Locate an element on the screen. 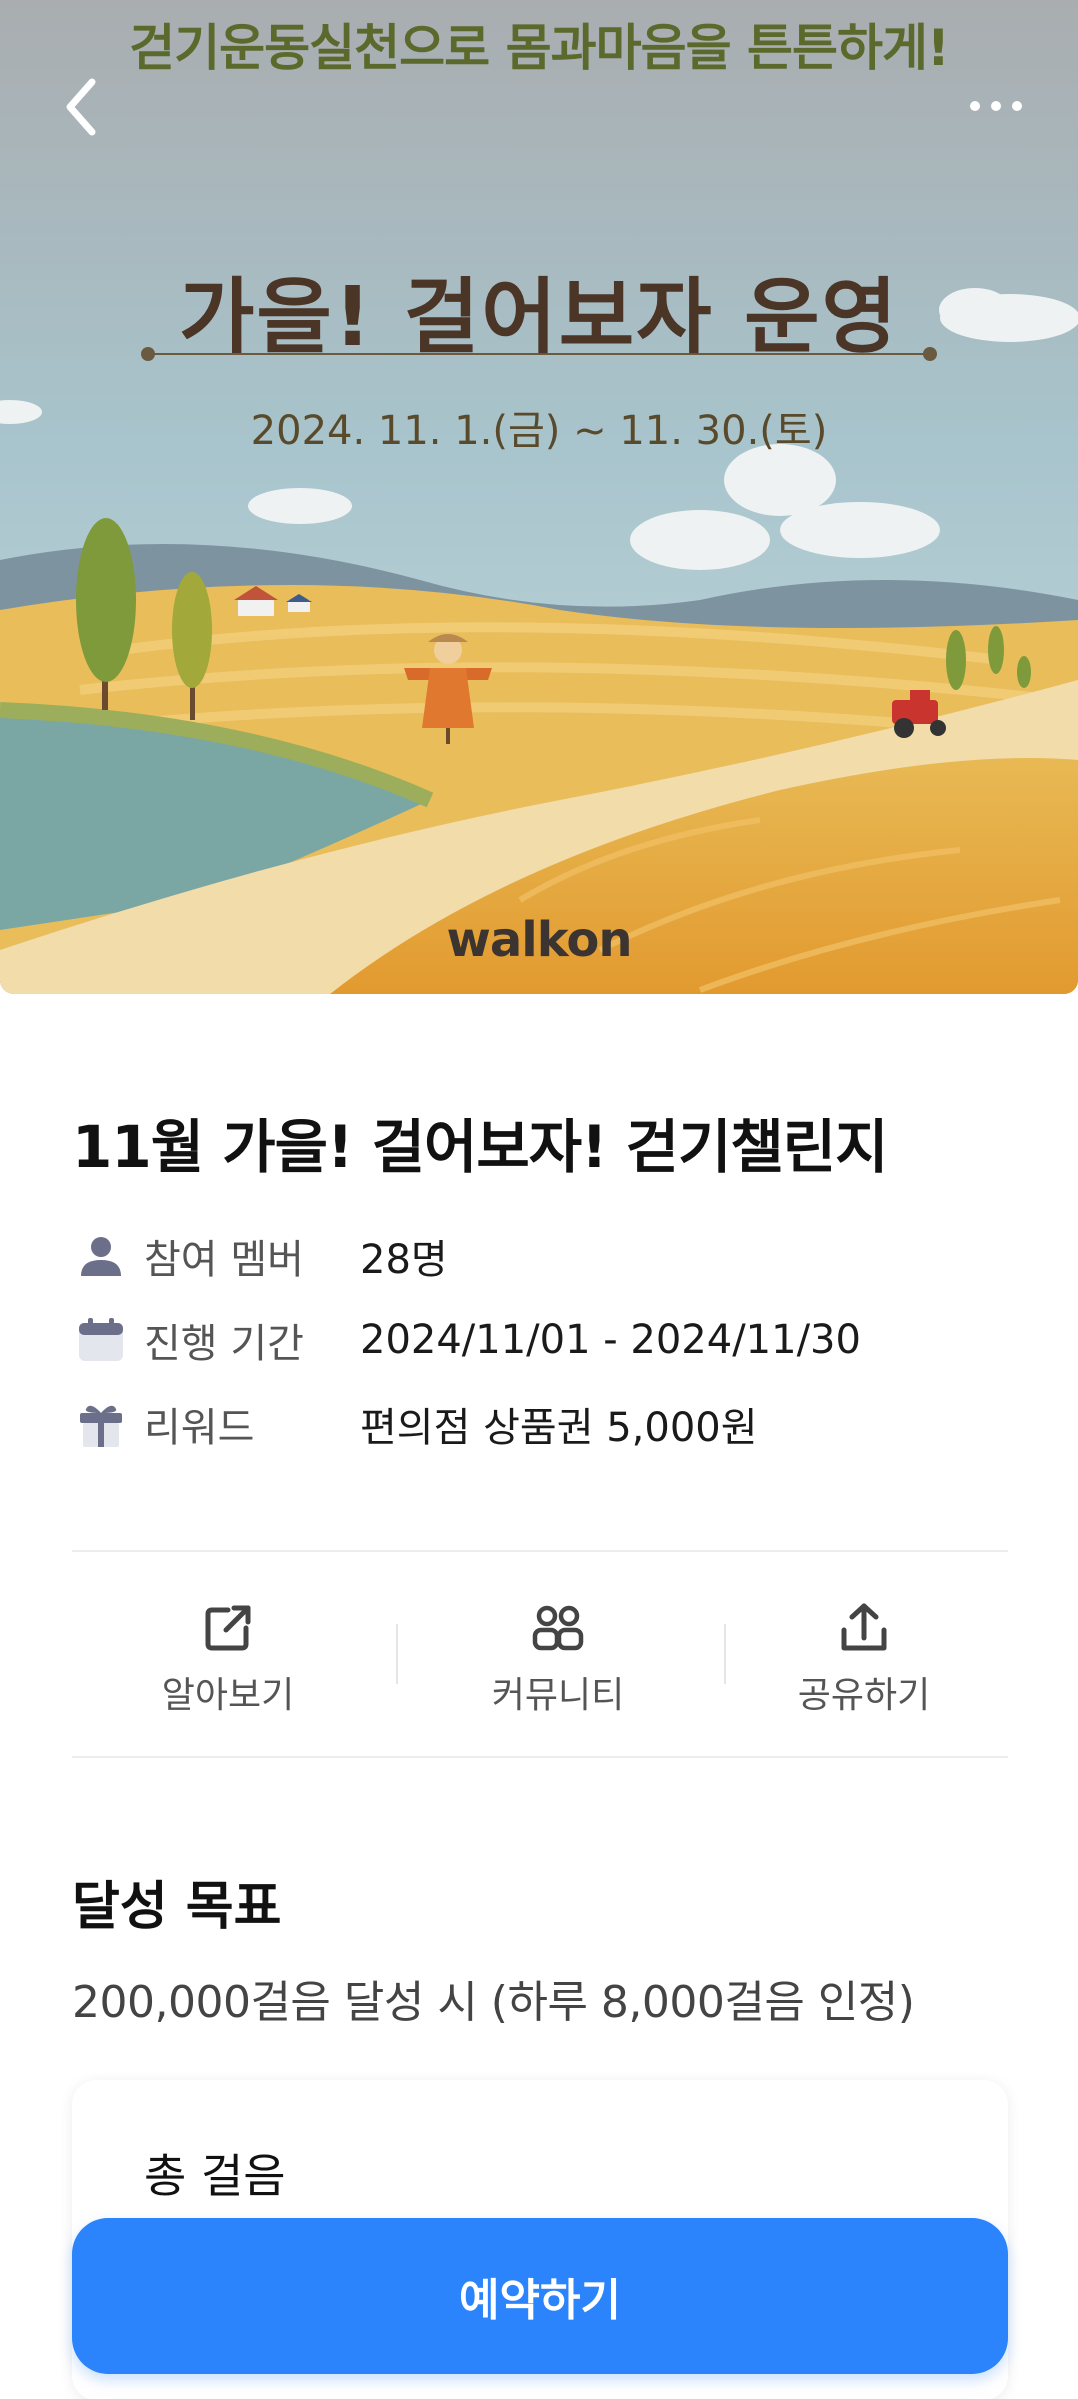 The image size is (1078, 2399). more-options-button is located at coordinates (996, 106).